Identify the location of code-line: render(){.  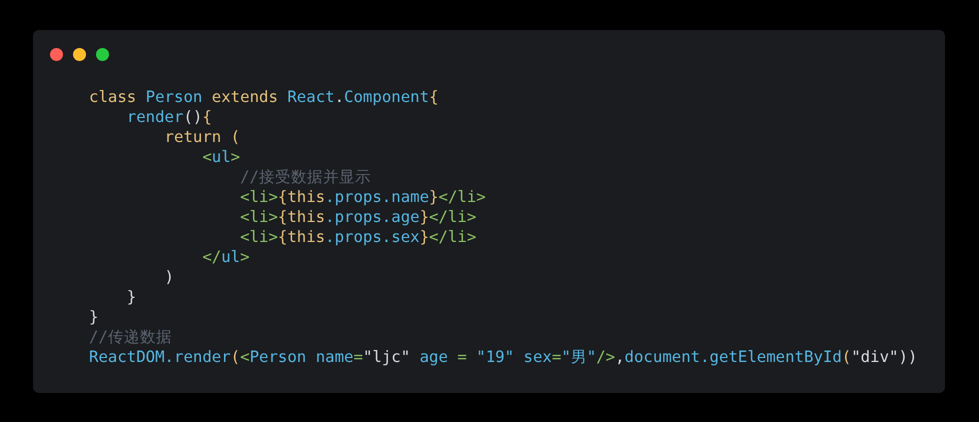
(169, 117).